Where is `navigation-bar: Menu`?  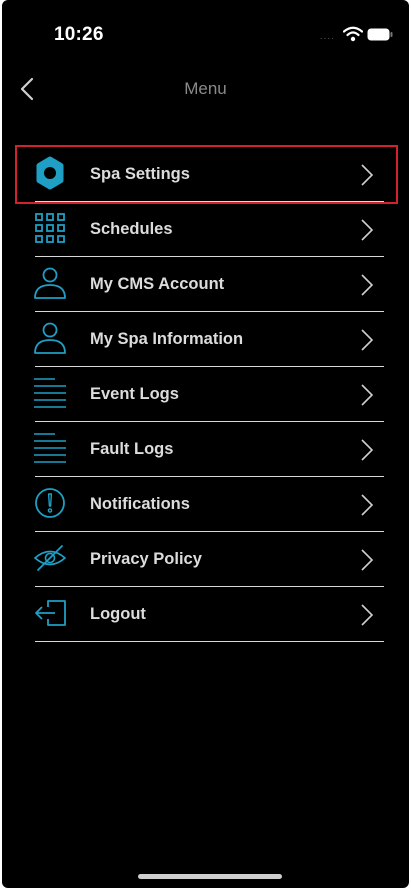 navigation-bar: Menu is located at coordinates (205, 90).